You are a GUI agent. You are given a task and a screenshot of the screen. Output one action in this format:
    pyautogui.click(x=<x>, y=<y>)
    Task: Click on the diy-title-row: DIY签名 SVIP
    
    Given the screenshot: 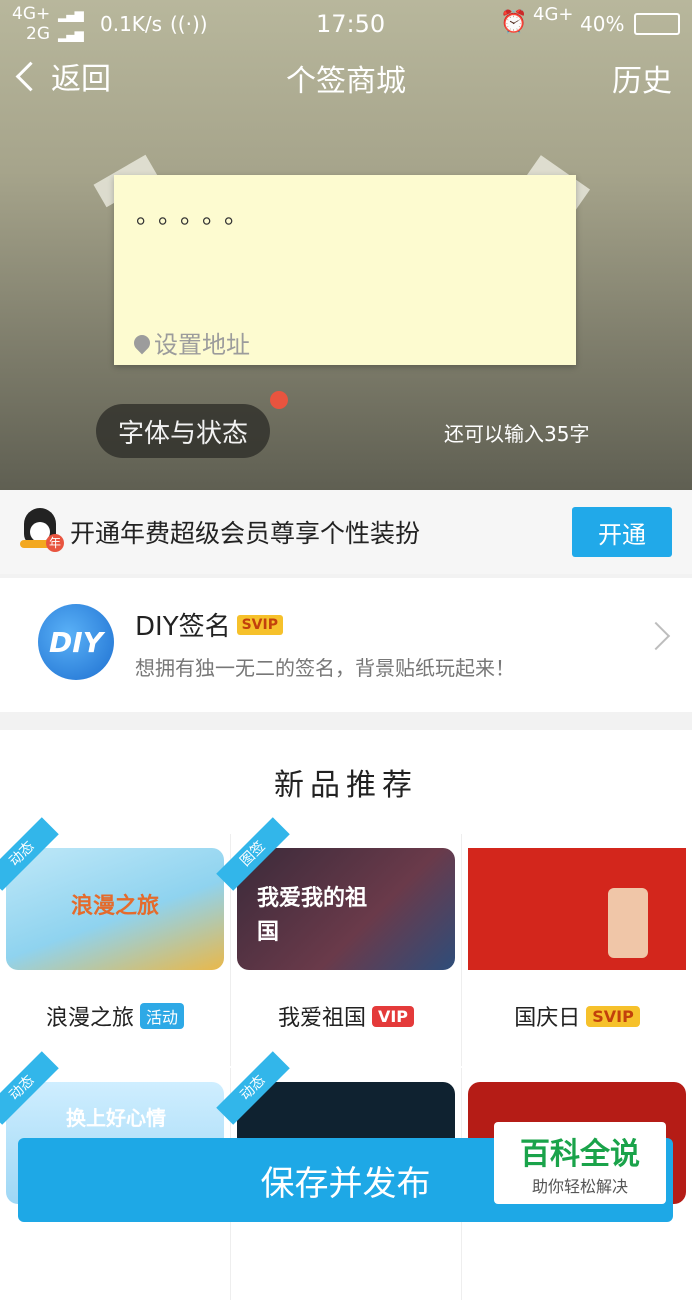 What is the action you would take?
    pyautogui.click(x=209, y=624)
    